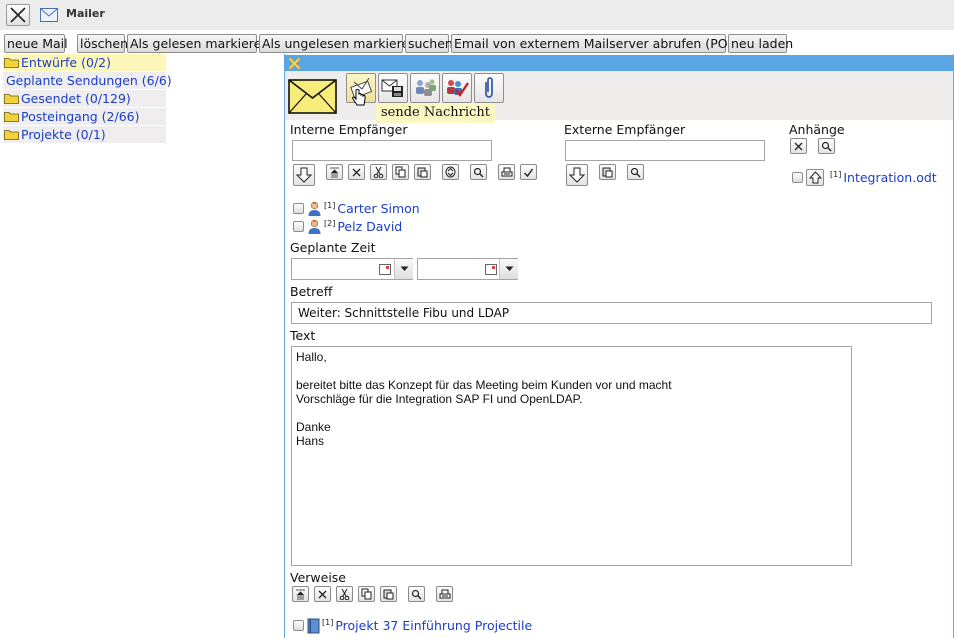 Image resolution: width=954 pixels, height=638 pixels. What do you see at coordinates (198, 43) in the screenshot?
I see `mark-read-button: Als gelesen markieren` at bounding box center [198, 43].